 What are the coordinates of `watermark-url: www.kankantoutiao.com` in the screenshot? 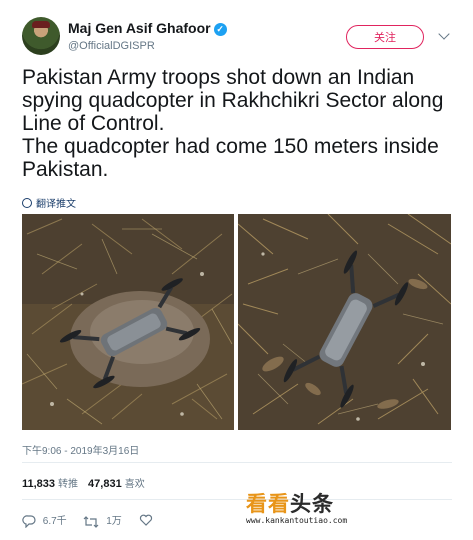 It's located at (297, 520).